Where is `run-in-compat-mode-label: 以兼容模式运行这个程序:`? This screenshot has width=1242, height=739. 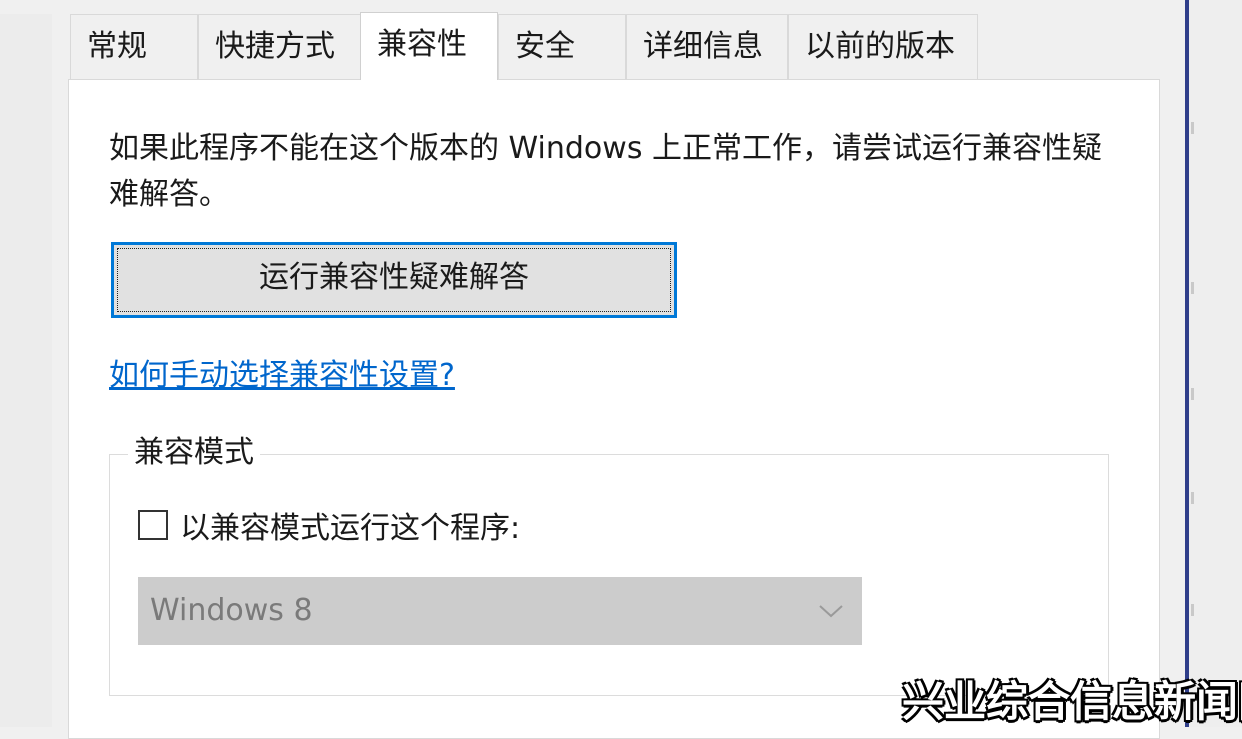 run-in-compat-mode-label: 以兼容模式运行这个程序: is located at coordinates (350, 528).